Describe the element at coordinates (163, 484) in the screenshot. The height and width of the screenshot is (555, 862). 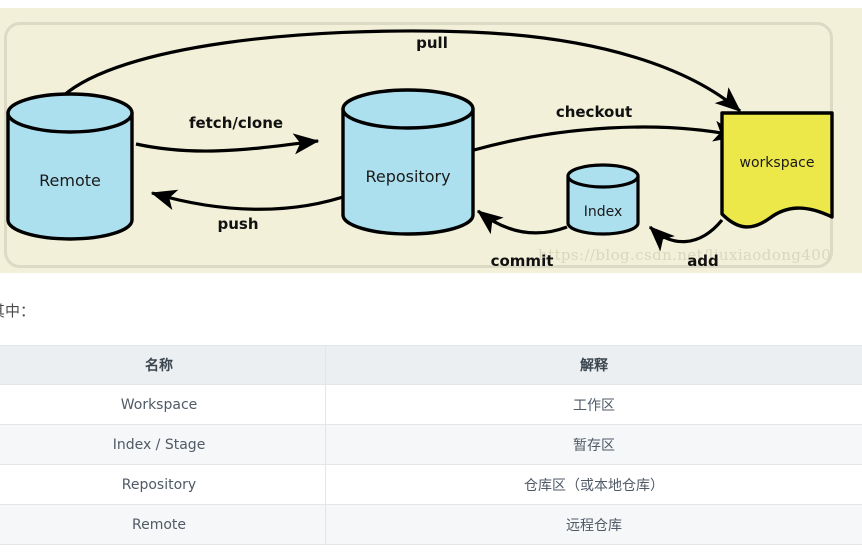
I see `cell-name: Repository` at that location.